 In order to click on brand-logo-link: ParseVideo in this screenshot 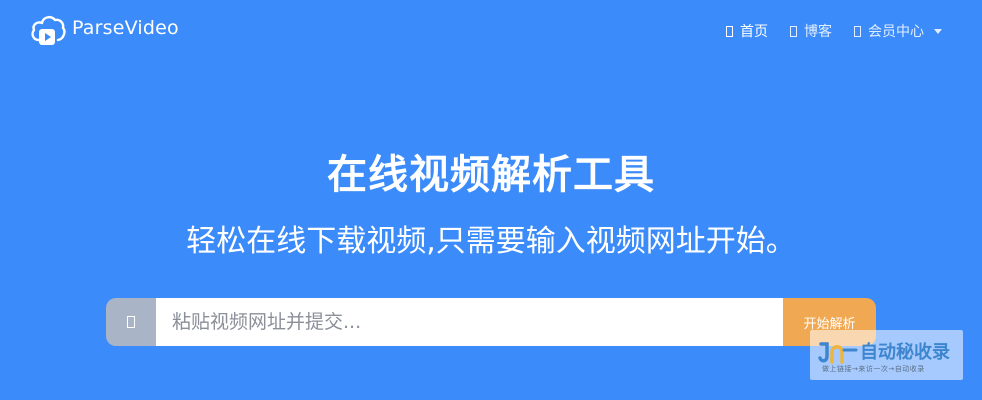, I will do `click(104, 30)`.